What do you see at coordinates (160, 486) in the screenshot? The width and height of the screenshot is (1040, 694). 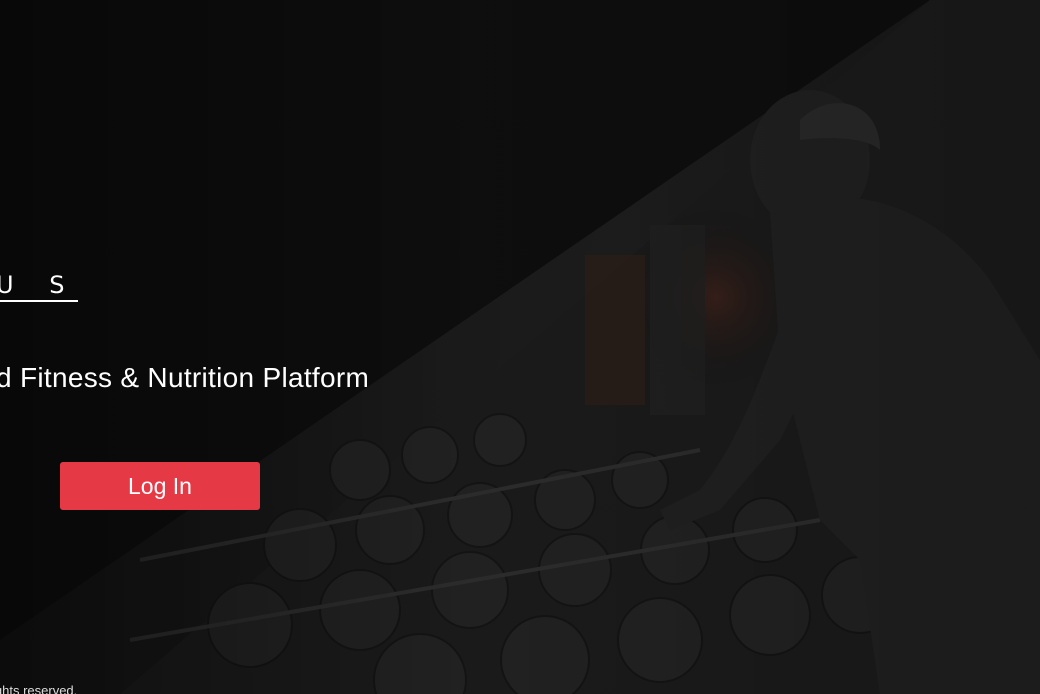 I see `login-button: Log In` at bounding box center [160, 486].